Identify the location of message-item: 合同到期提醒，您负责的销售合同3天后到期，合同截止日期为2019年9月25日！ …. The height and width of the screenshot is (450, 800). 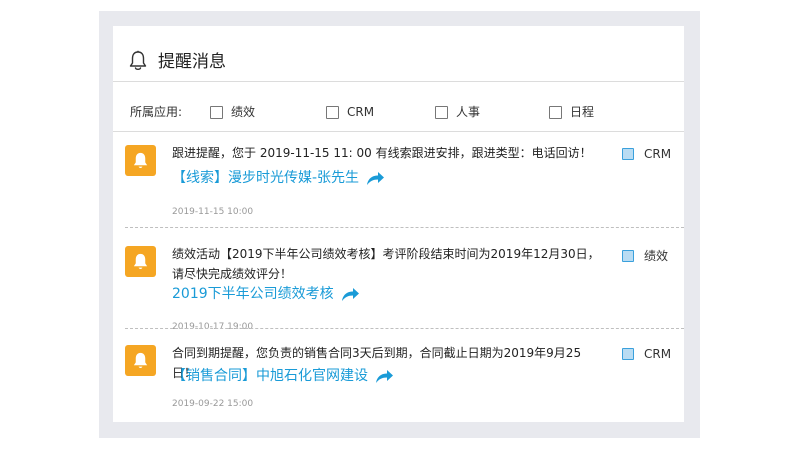
(398, 374).